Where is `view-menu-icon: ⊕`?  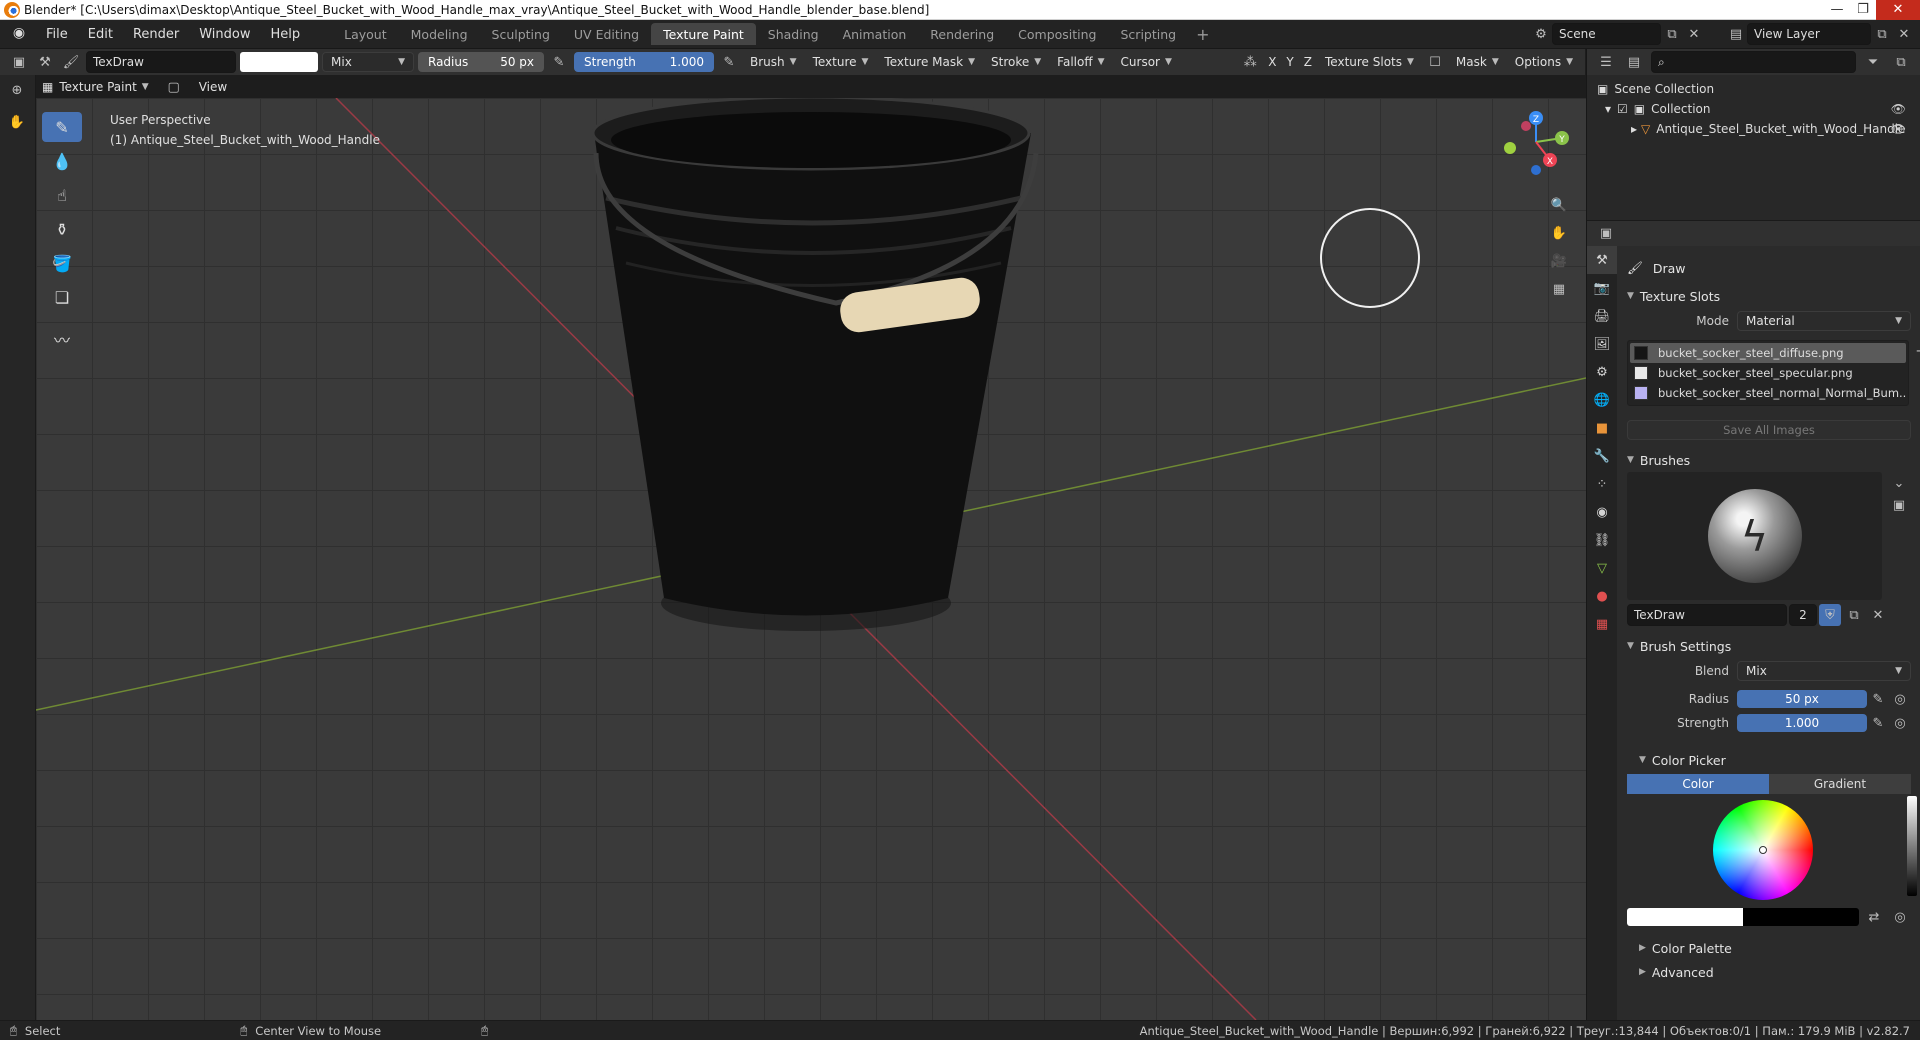
view-menu-icon: ⊕ is located at coordinates (17, 90).